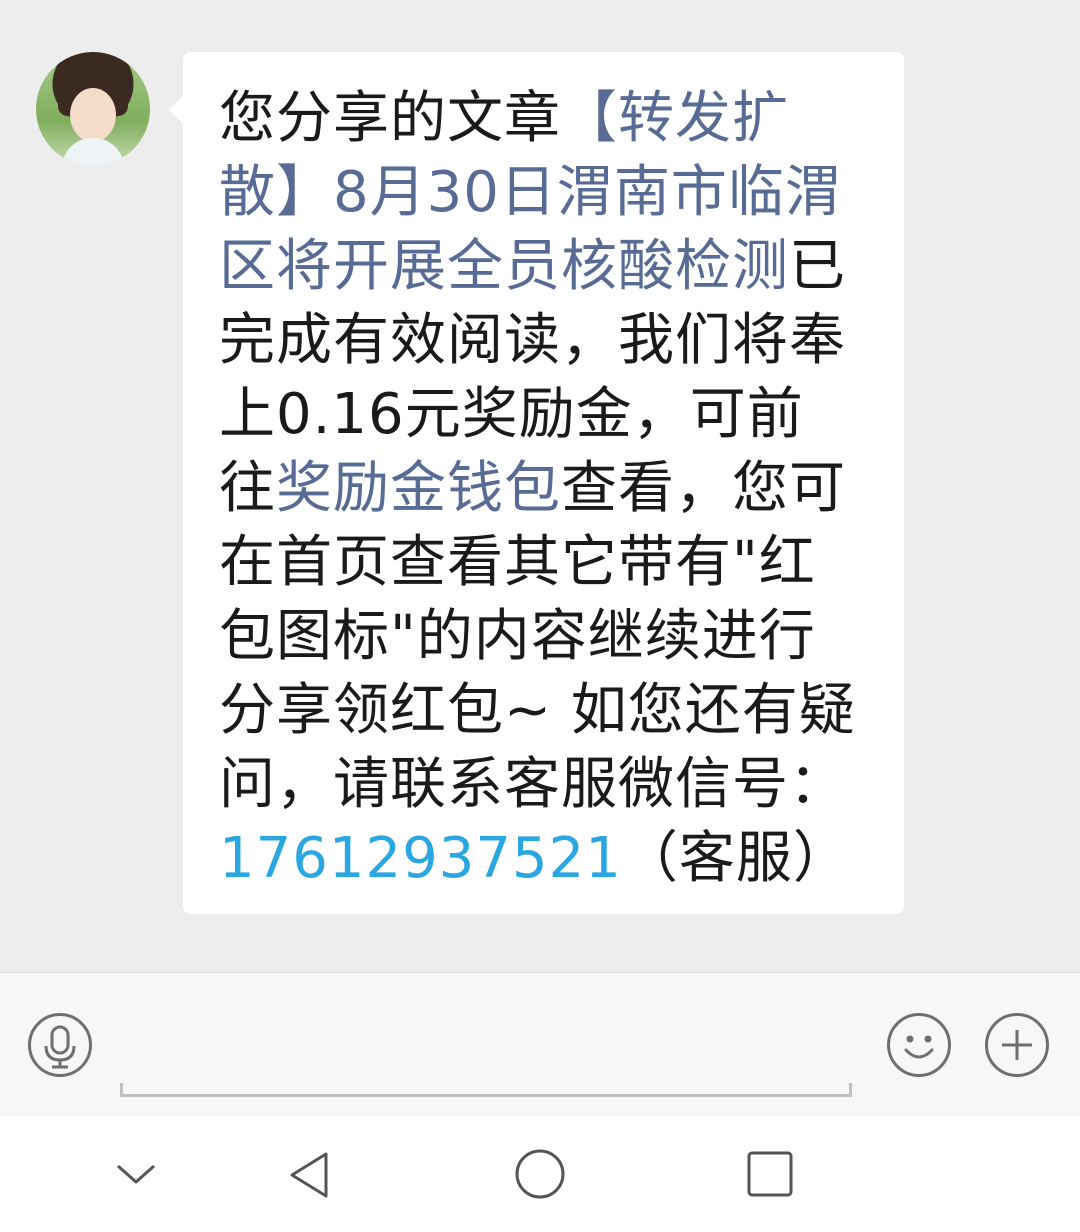  I want to click on microphone-icon, so click(60, 1047).